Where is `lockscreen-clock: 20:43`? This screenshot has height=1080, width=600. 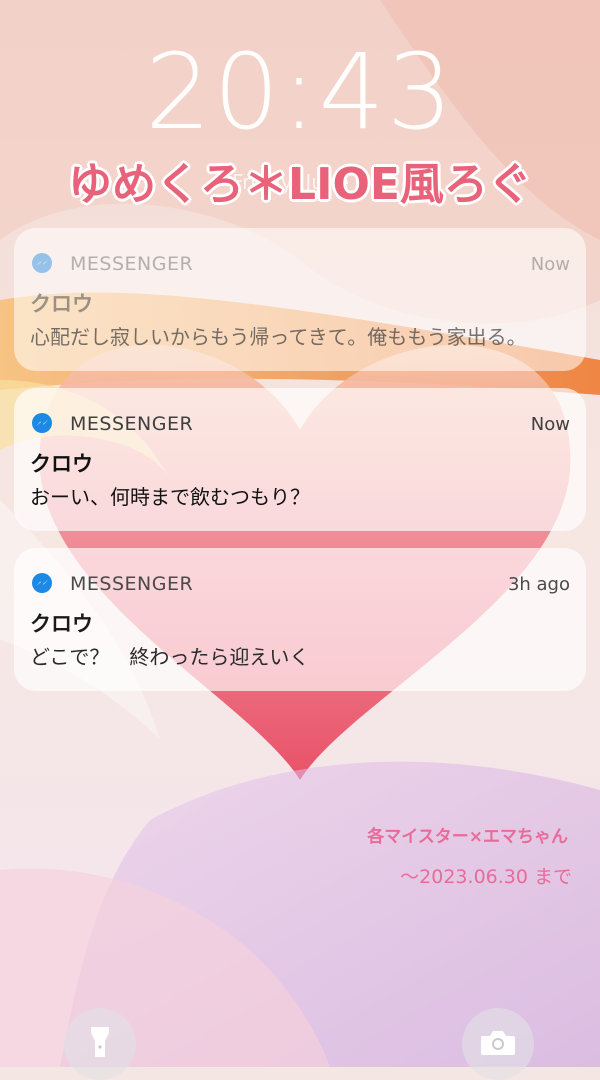 lockscreen-clock: 20:43 is located at coordinates (300, 92).